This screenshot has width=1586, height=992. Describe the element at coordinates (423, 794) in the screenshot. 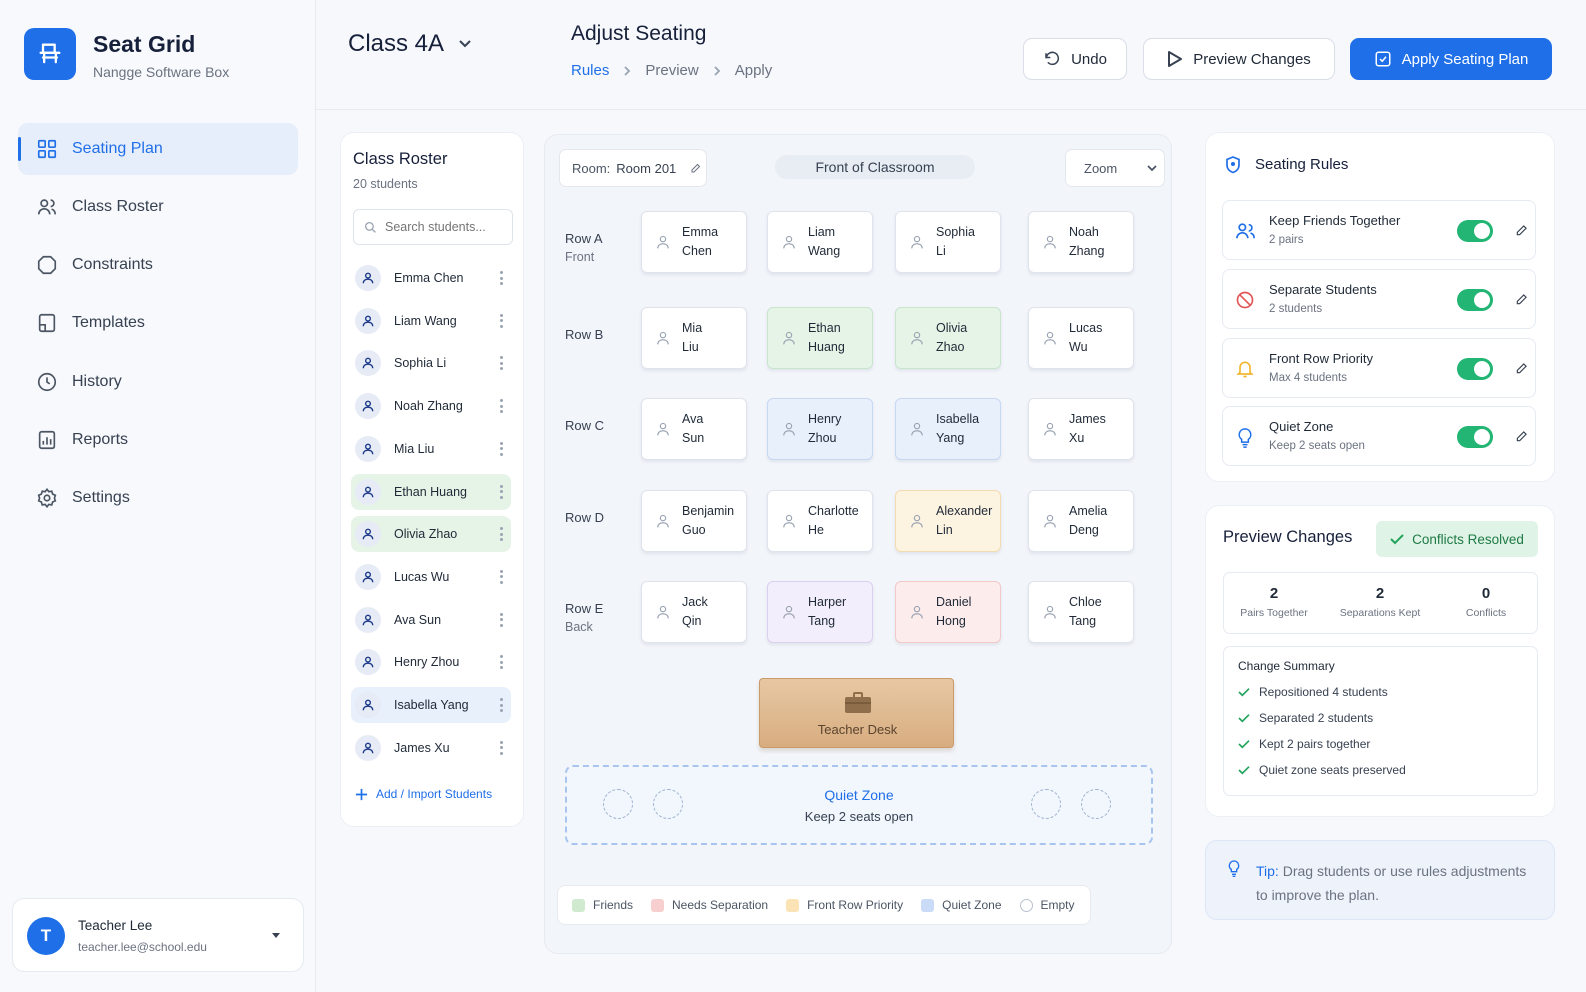

I see `add-import-students-link: Add / Import Students` at that location.